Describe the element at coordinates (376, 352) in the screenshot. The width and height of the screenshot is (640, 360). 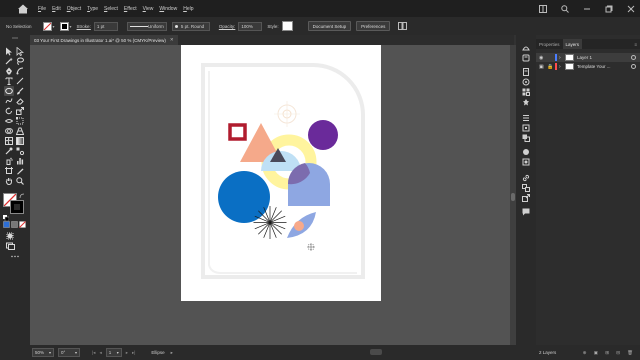
I see `horizontal-scroll-thumb` at that location.